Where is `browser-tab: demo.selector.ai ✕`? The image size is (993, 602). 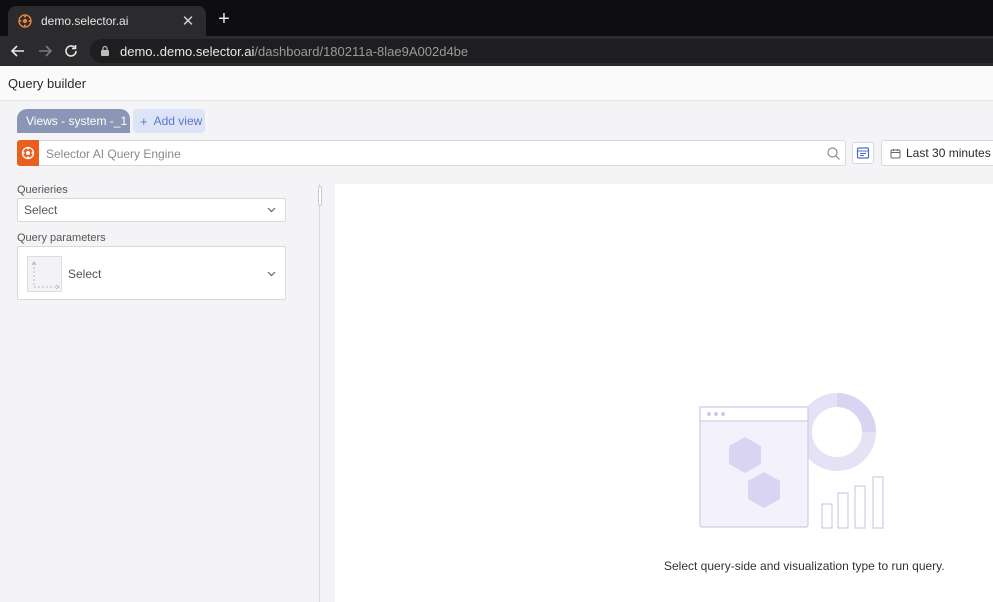 browser-tab: demo.selector.ai ✕ is located at coordinates (107, 21).